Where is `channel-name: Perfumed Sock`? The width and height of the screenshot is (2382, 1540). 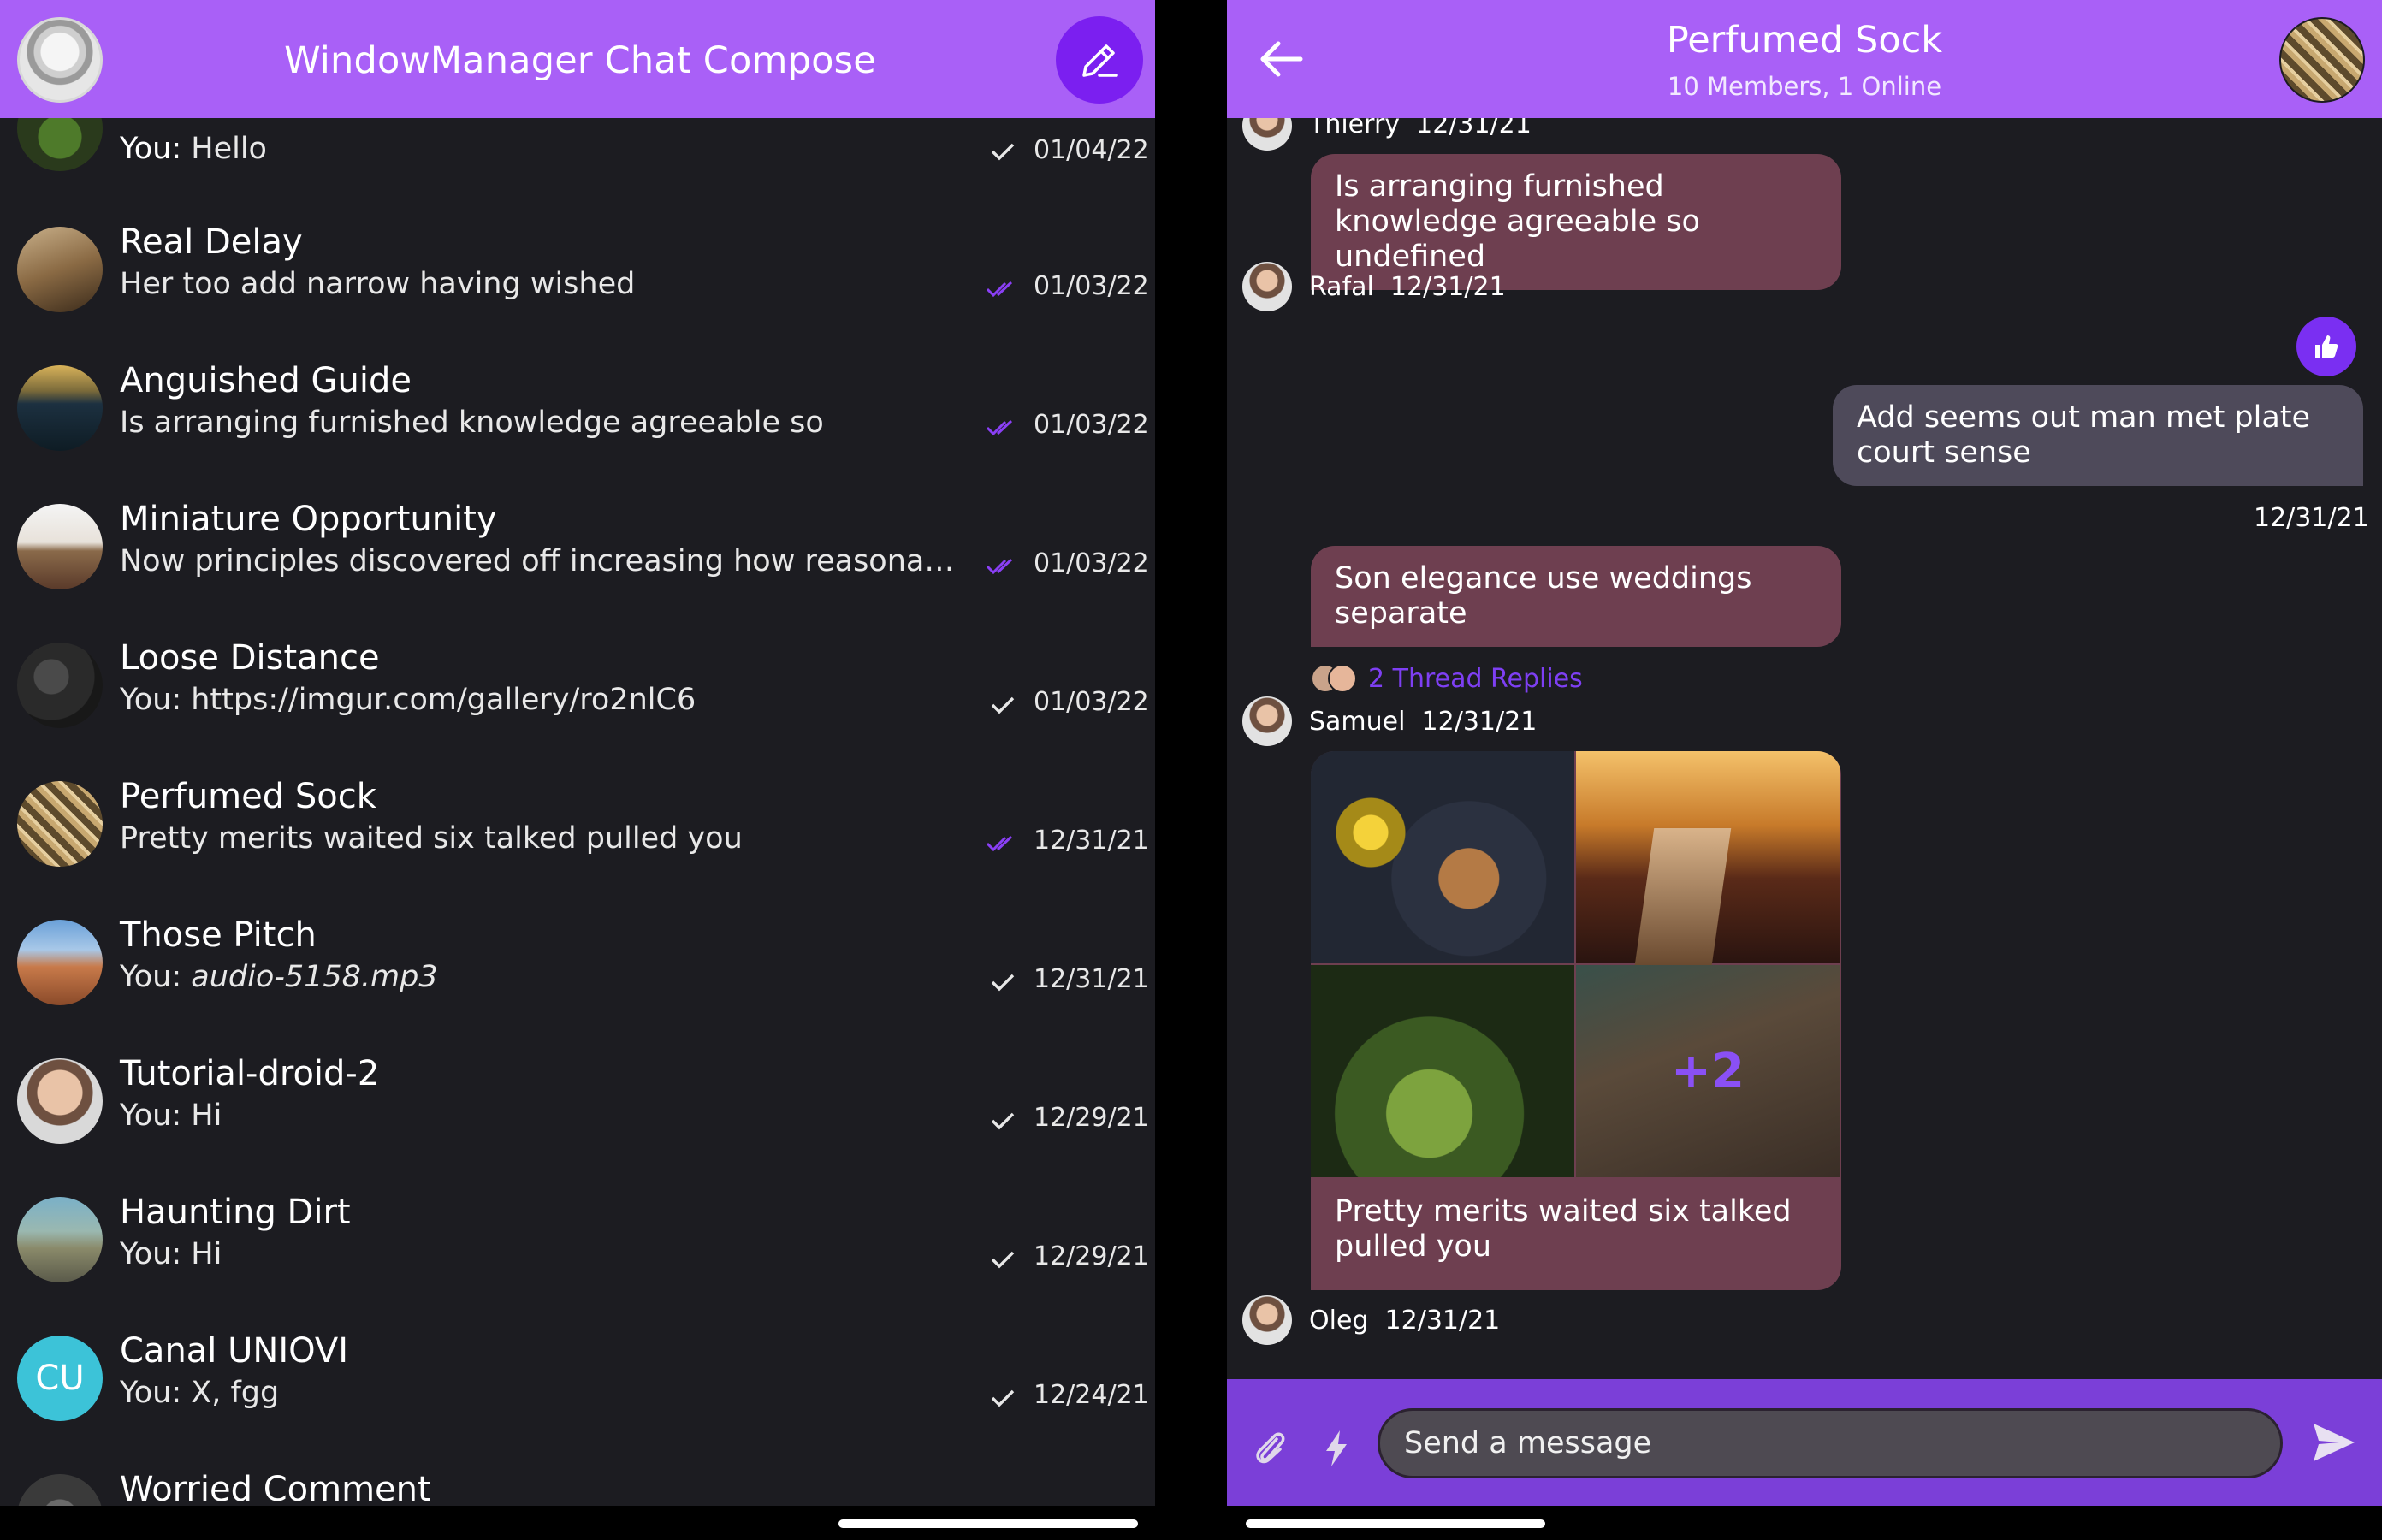 channel-name: Perfumed Sock is located at coordinates (248, 796).